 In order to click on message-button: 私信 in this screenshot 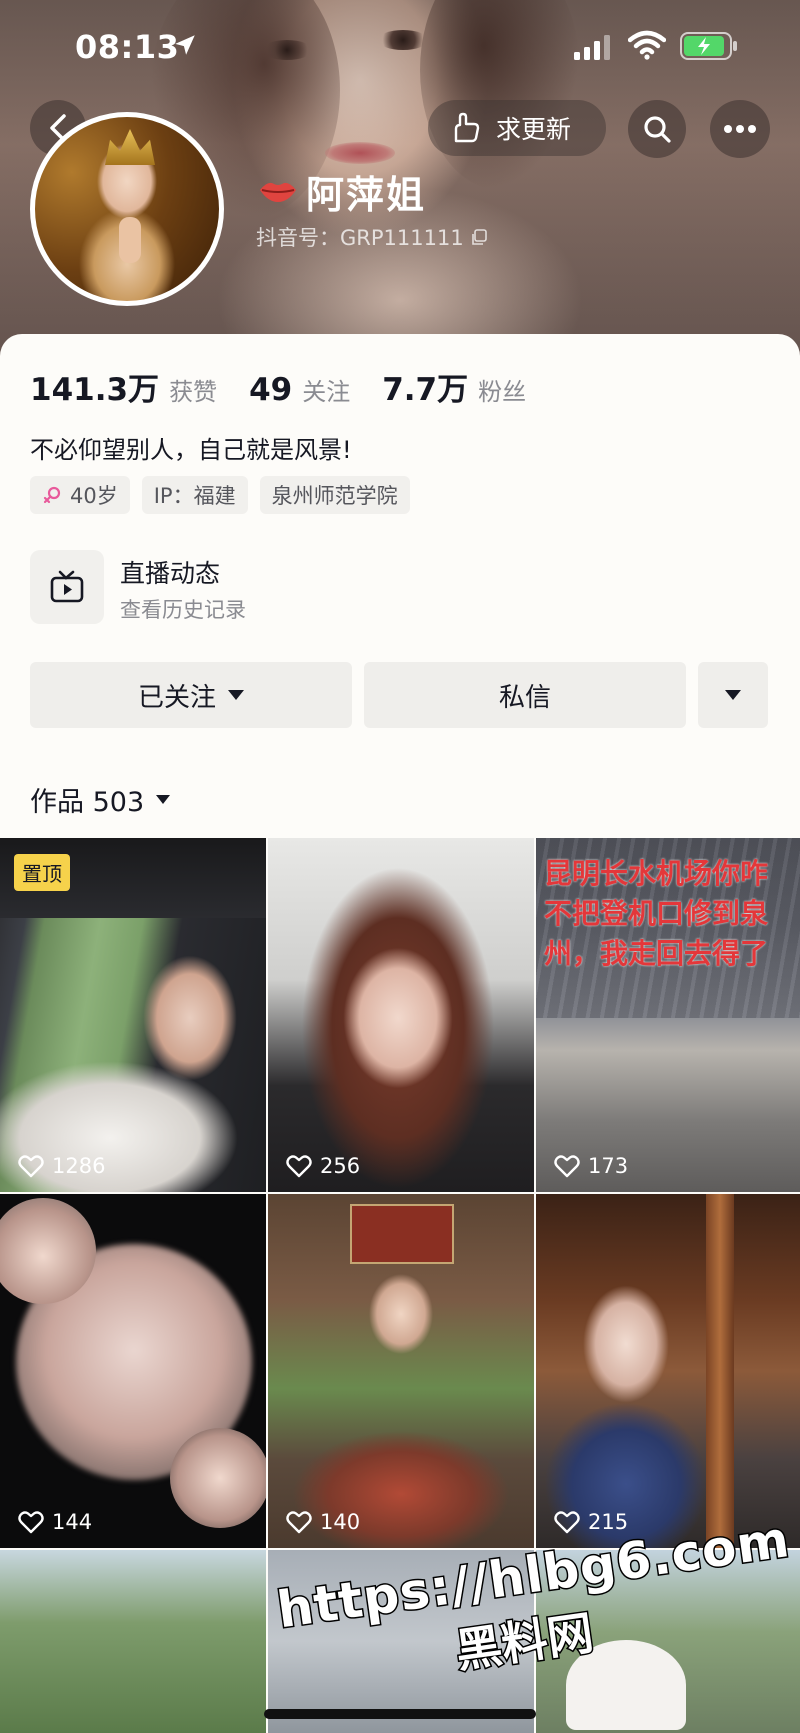, I will do `click(525, 695)`.